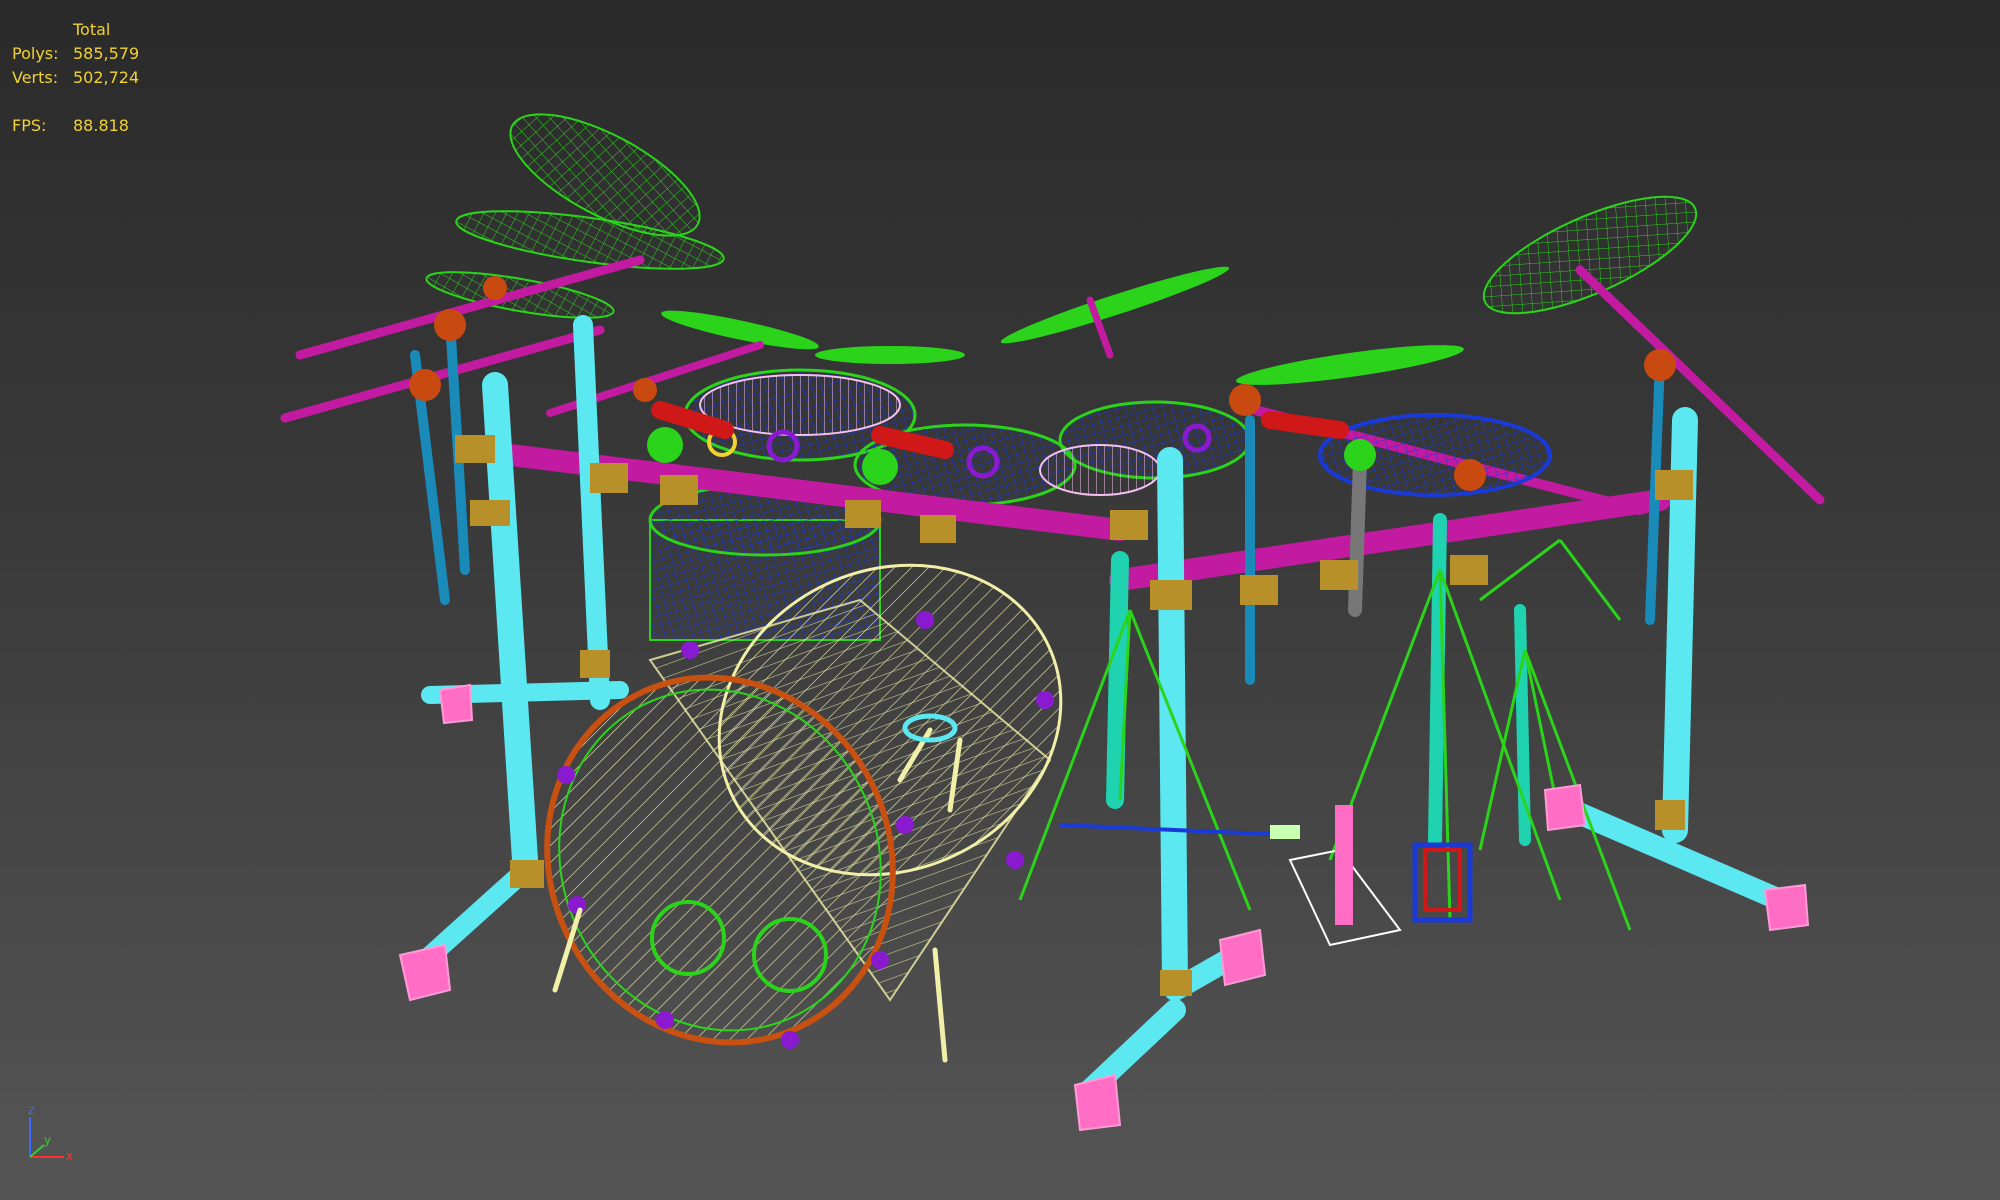  What do you see at coordinates (92, 29) in the screenshot?
I see `stats-header: Total` at bounding box center [92, 29].